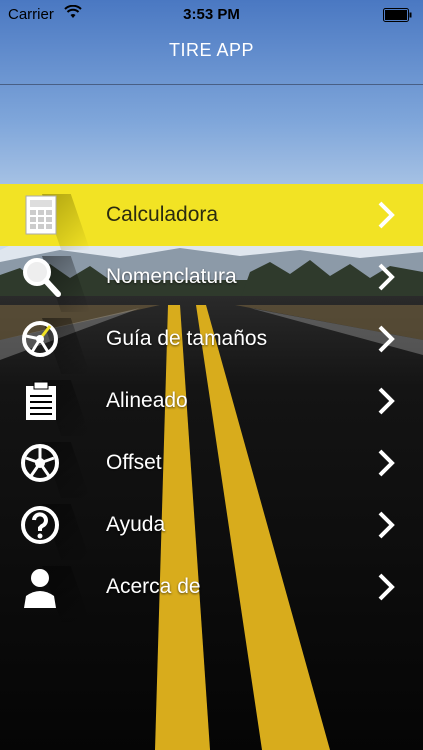  Describe the element at coordinates (211, 589) in the screenshot. I see `menu-item-acerca-de: Acerca de` at that location.